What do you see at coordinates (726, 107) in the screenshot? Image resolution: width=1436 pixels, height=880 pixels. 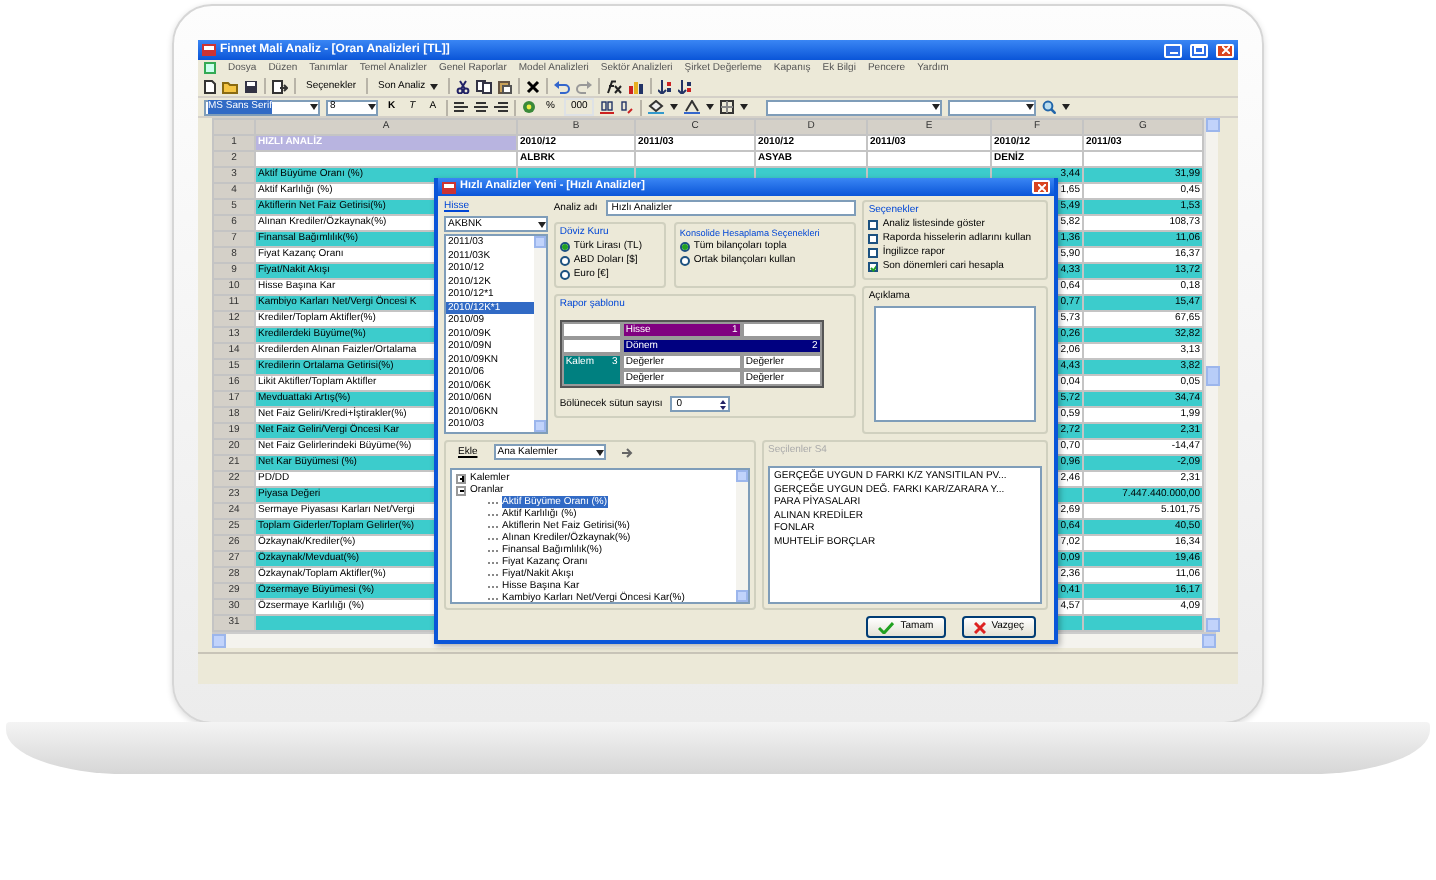 I see `borders-icon` at bounding box center [726, 107].